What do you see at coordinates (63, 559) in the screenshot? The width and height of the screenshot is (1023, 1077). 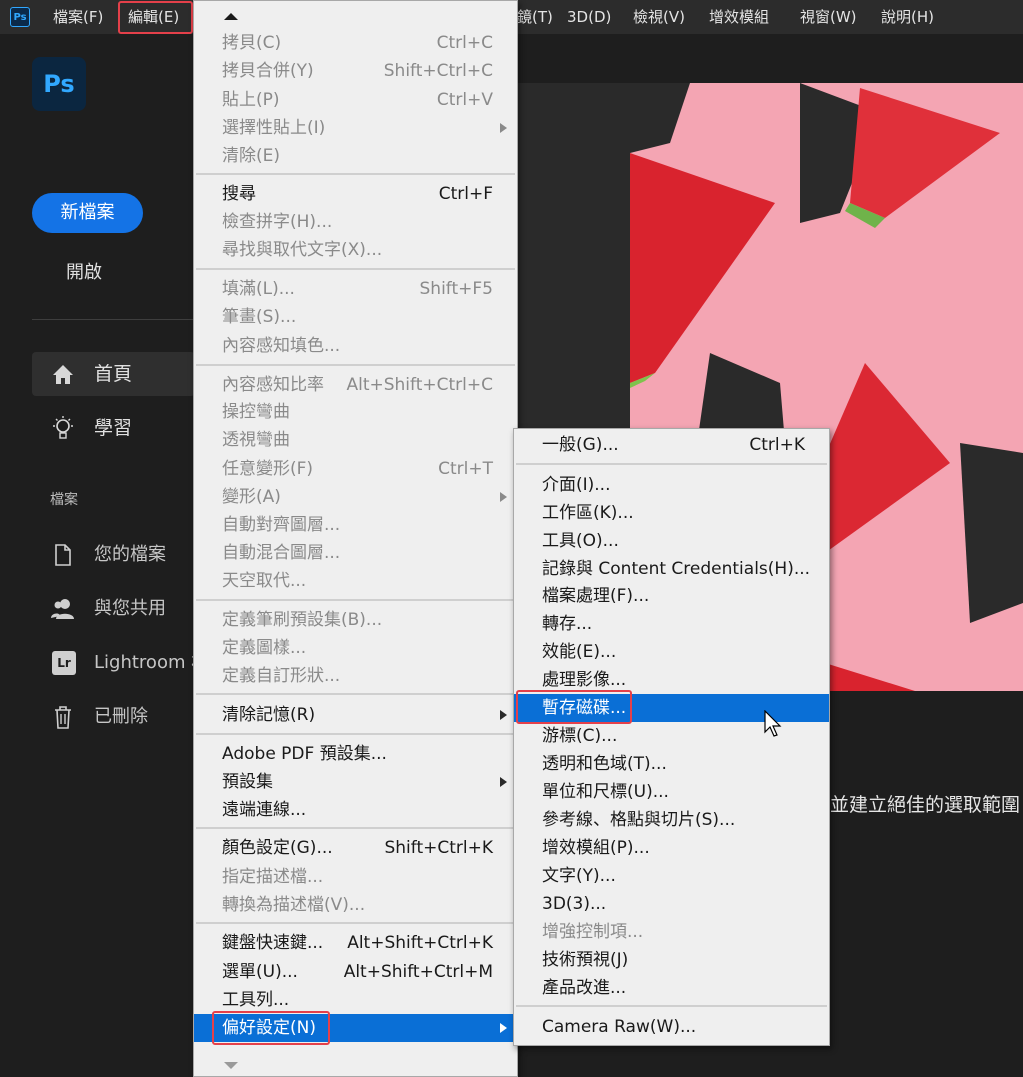 I see `document-icon` at bounding box center [63, 559].